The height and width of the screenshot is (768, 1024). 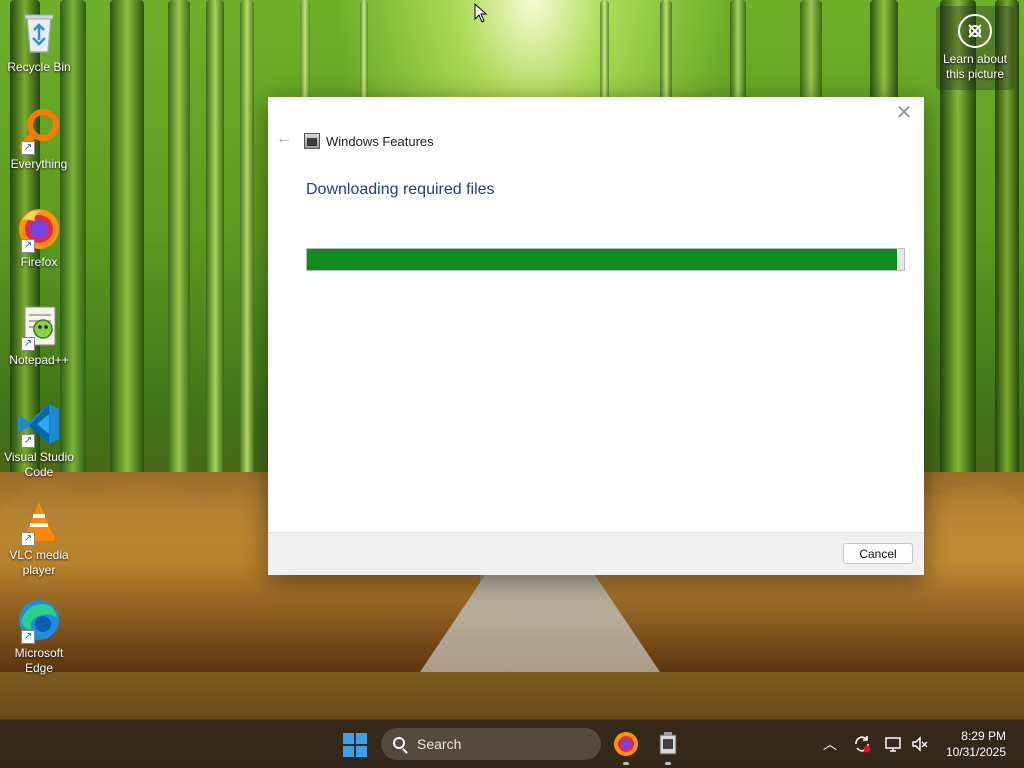 I want to click on firefox-icon, so click(x=626, y=744).